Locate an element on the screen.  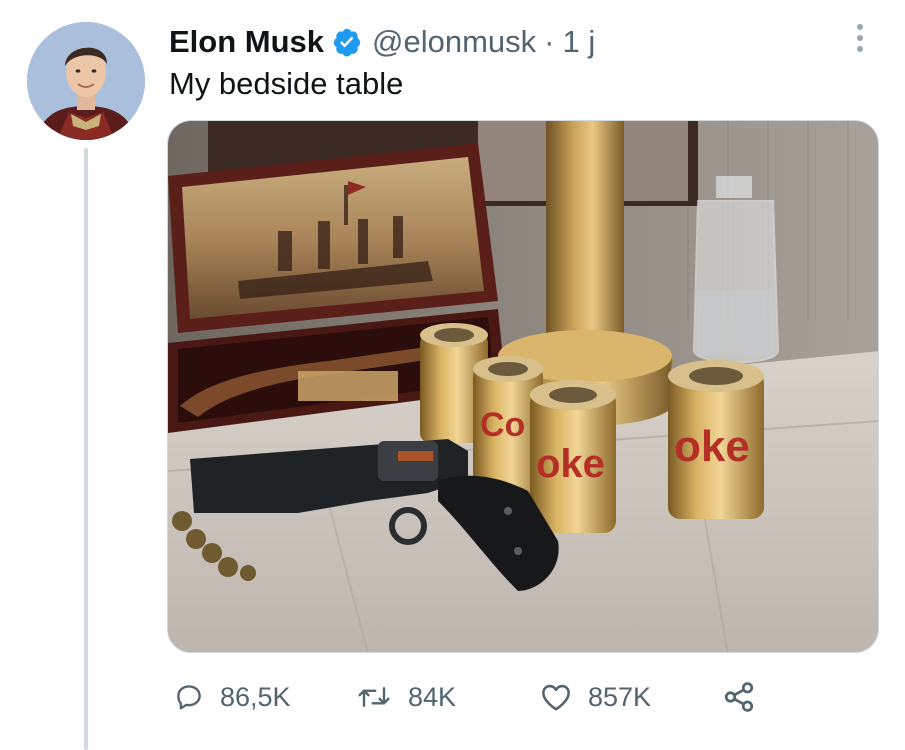
svg-text: Co is located at coordinates (502, 425).